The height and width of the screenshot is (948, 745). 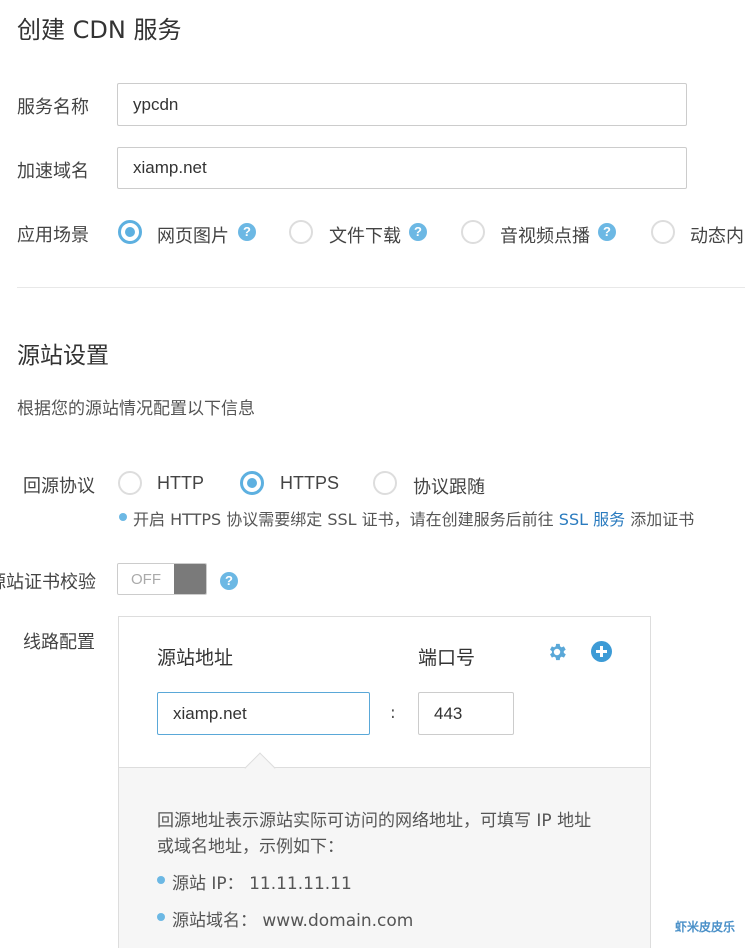 I want to click on origin-port-value: 443, so click(x=448, y=713).